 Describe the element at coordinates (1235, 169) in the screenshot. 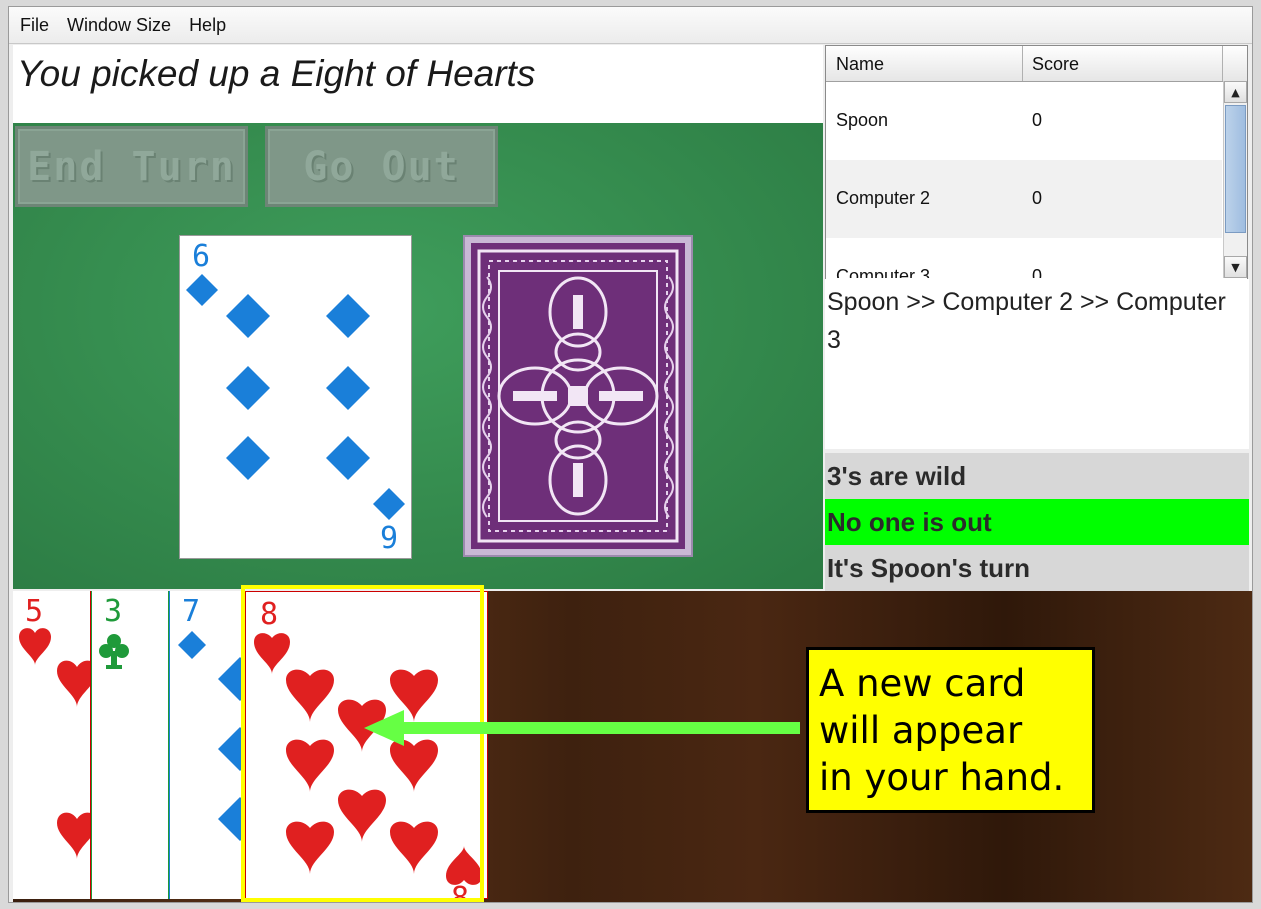

I see `scroll-thumb` at that location.